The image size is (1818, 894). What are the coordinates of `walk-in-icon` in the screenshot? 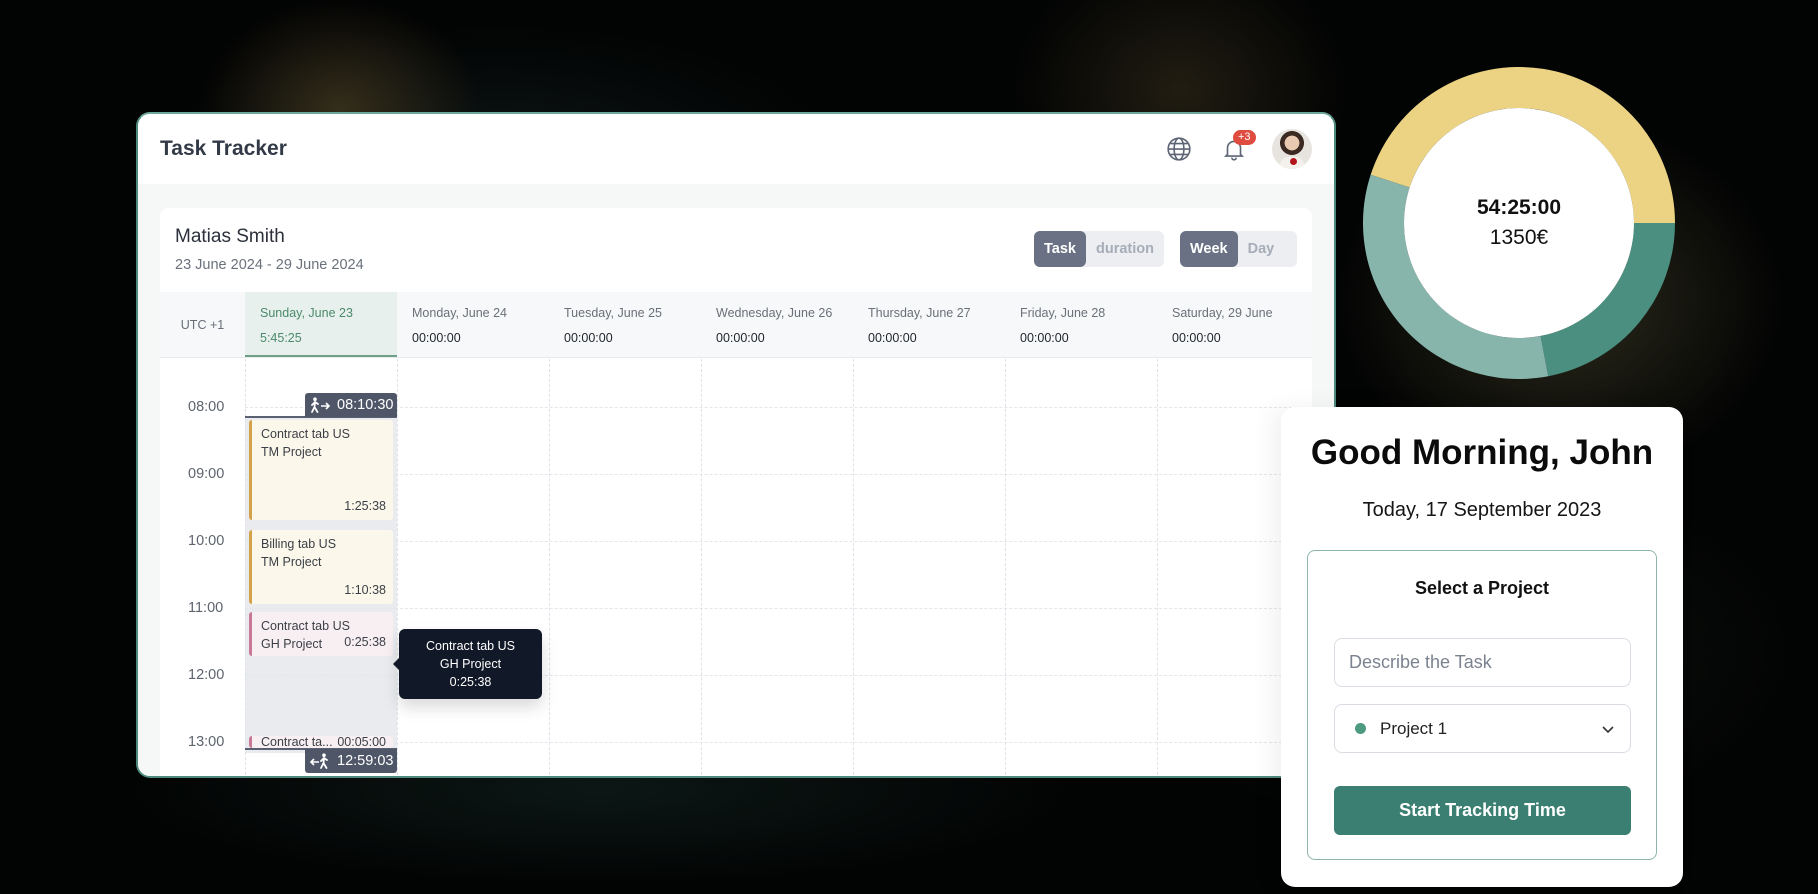 It's located at (321, 405).